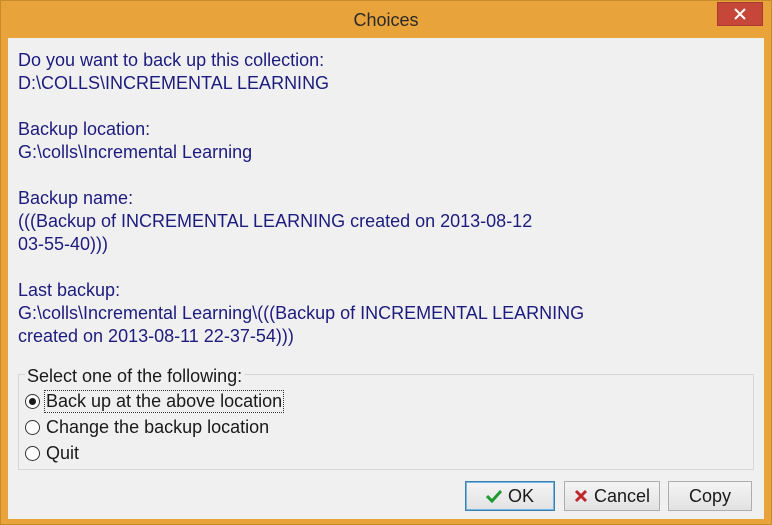 The height and width of the screenshot is (525, 772). I want to click on copy-button: Copy, so click(710, 496).